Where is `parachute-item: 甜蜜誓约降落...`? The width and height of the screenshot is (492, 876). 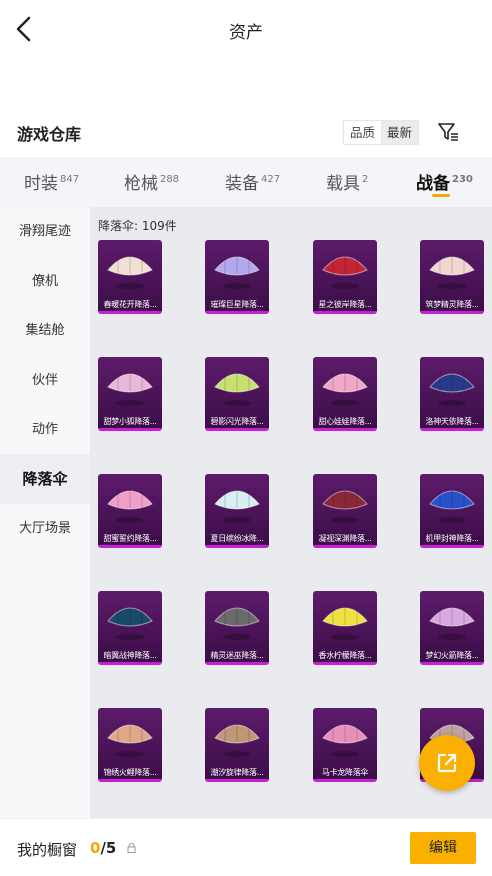
parachute-item: 甜蜜誓约降落... is located at coordinates (130, 511).